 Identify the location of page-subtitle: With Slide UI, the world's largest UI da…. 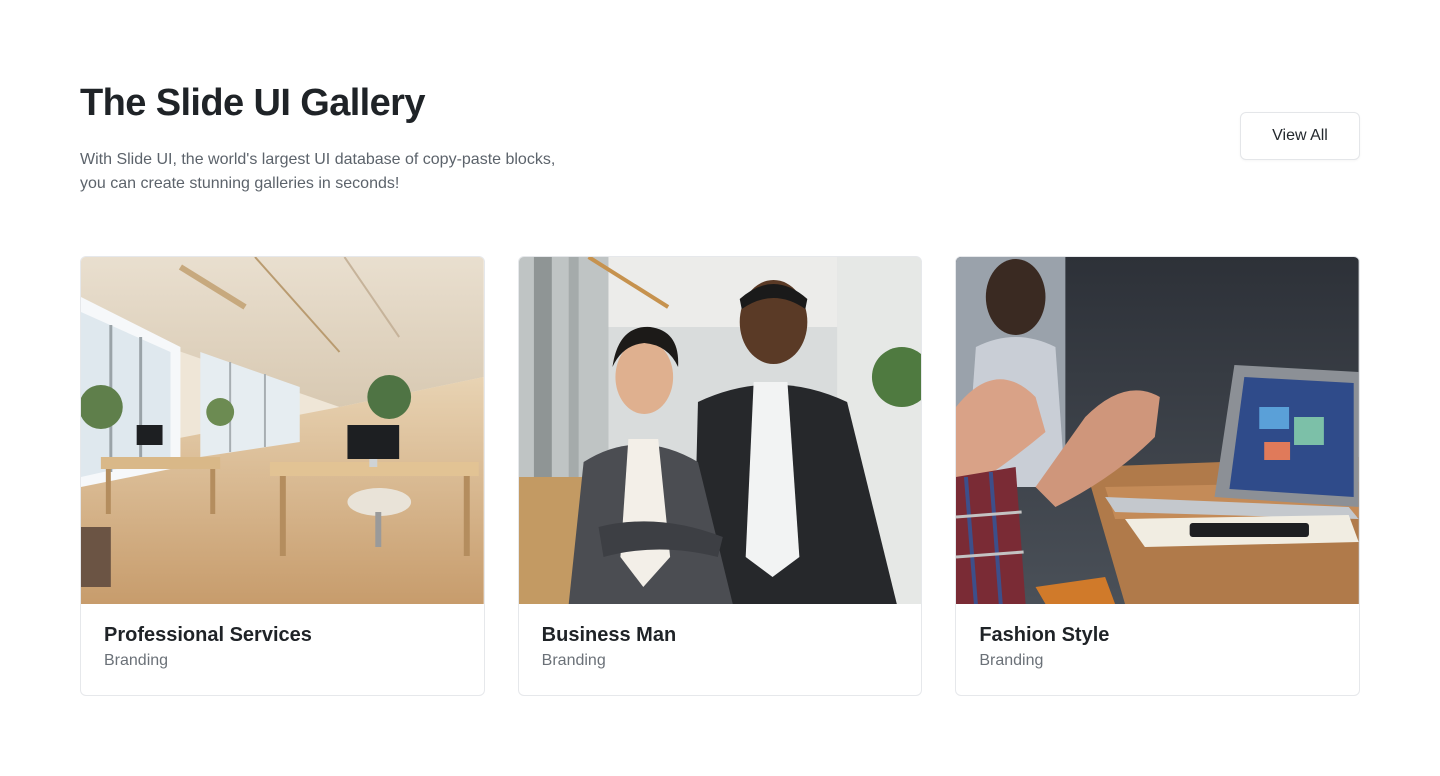
(318, 171).